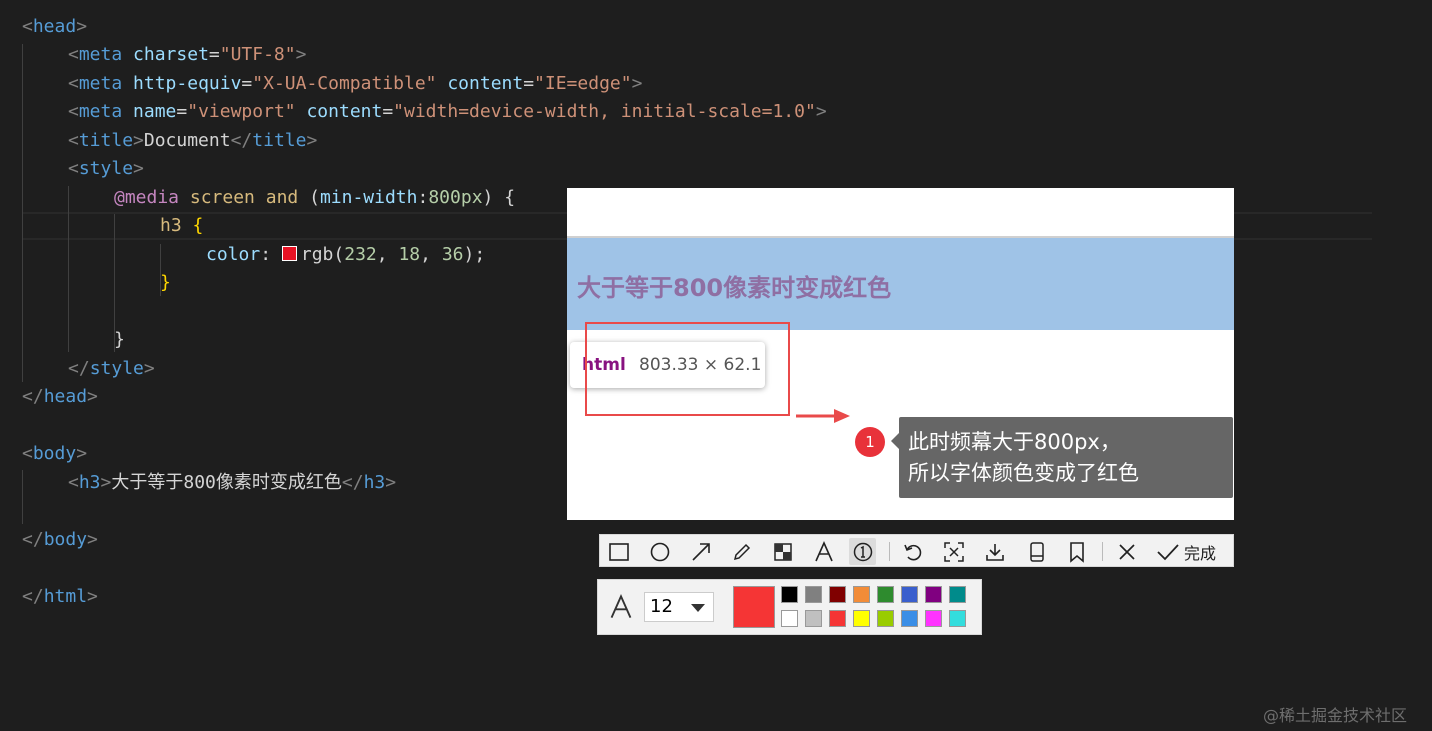 This screenshot has height=731, width=1432. I want to click on ellipse-icon, so click(659, 551).